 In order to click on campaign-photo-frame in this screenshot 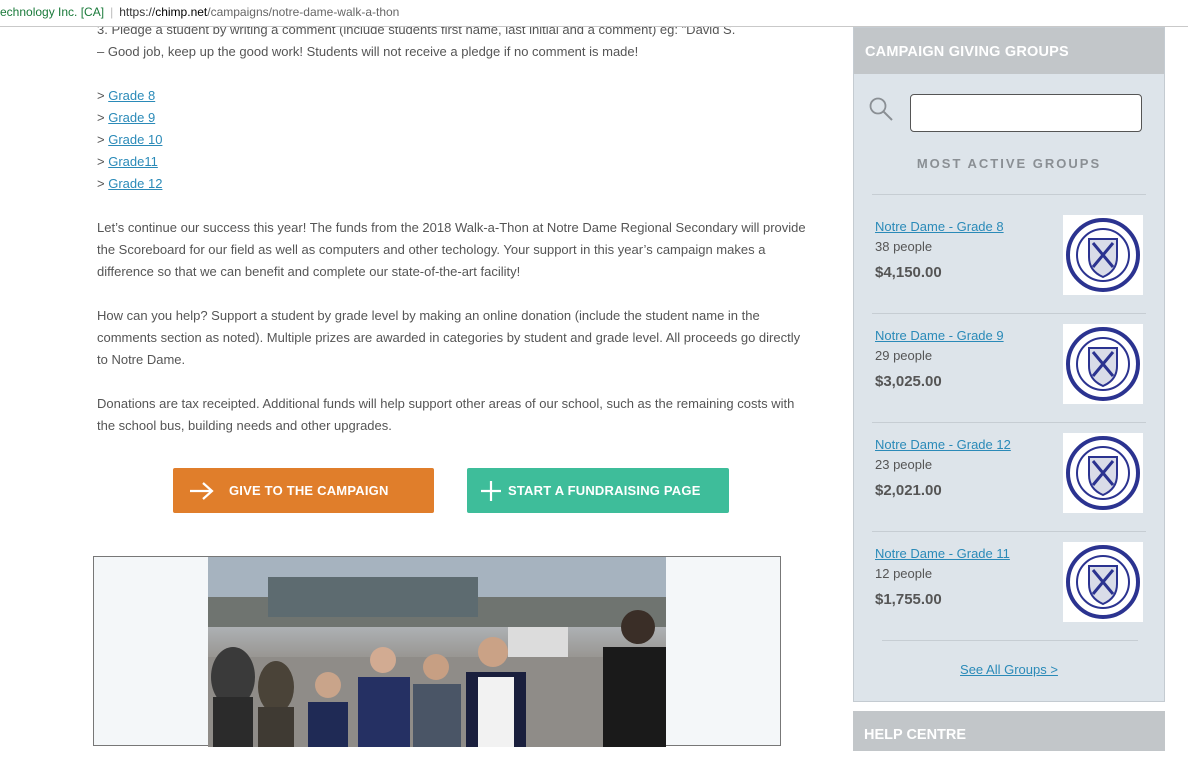, I will do `click(437, 651)`.